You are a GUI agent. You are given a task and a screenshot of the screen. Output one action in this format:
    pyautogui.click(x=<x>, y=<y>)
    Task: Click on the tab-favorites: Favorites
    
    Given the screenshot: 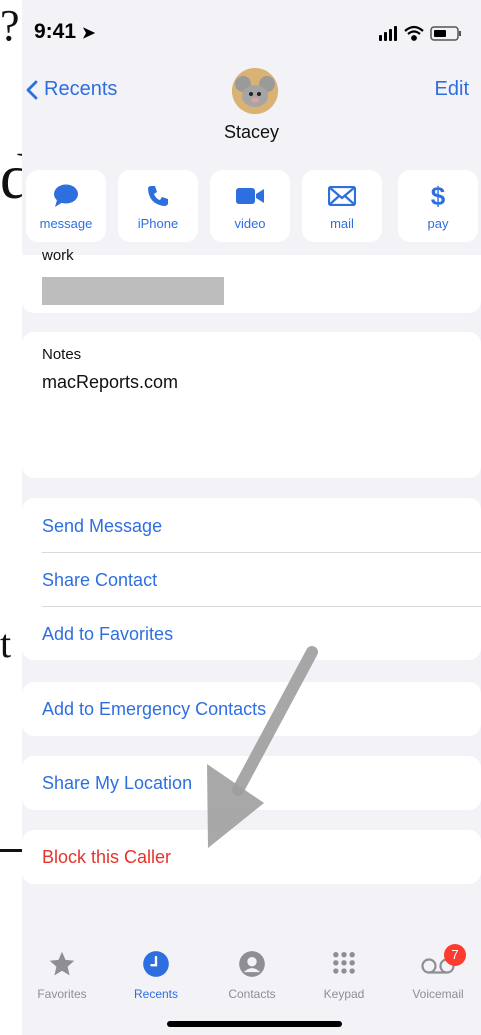 What is the action you would take?
    pyautogui.click(x=62, y=975)
    